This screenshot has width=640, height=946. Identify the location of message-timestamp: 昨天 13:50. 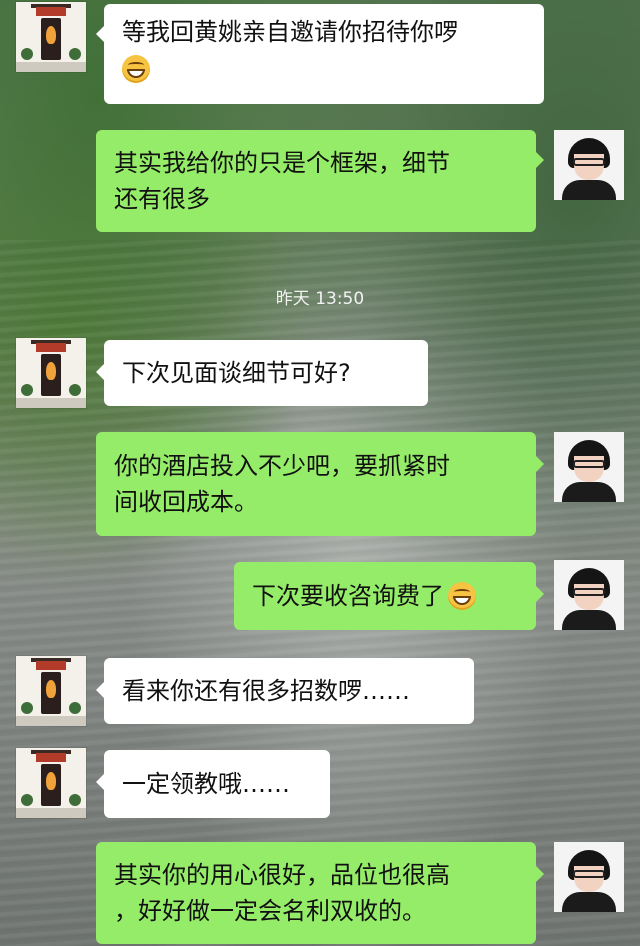
(320, 299).